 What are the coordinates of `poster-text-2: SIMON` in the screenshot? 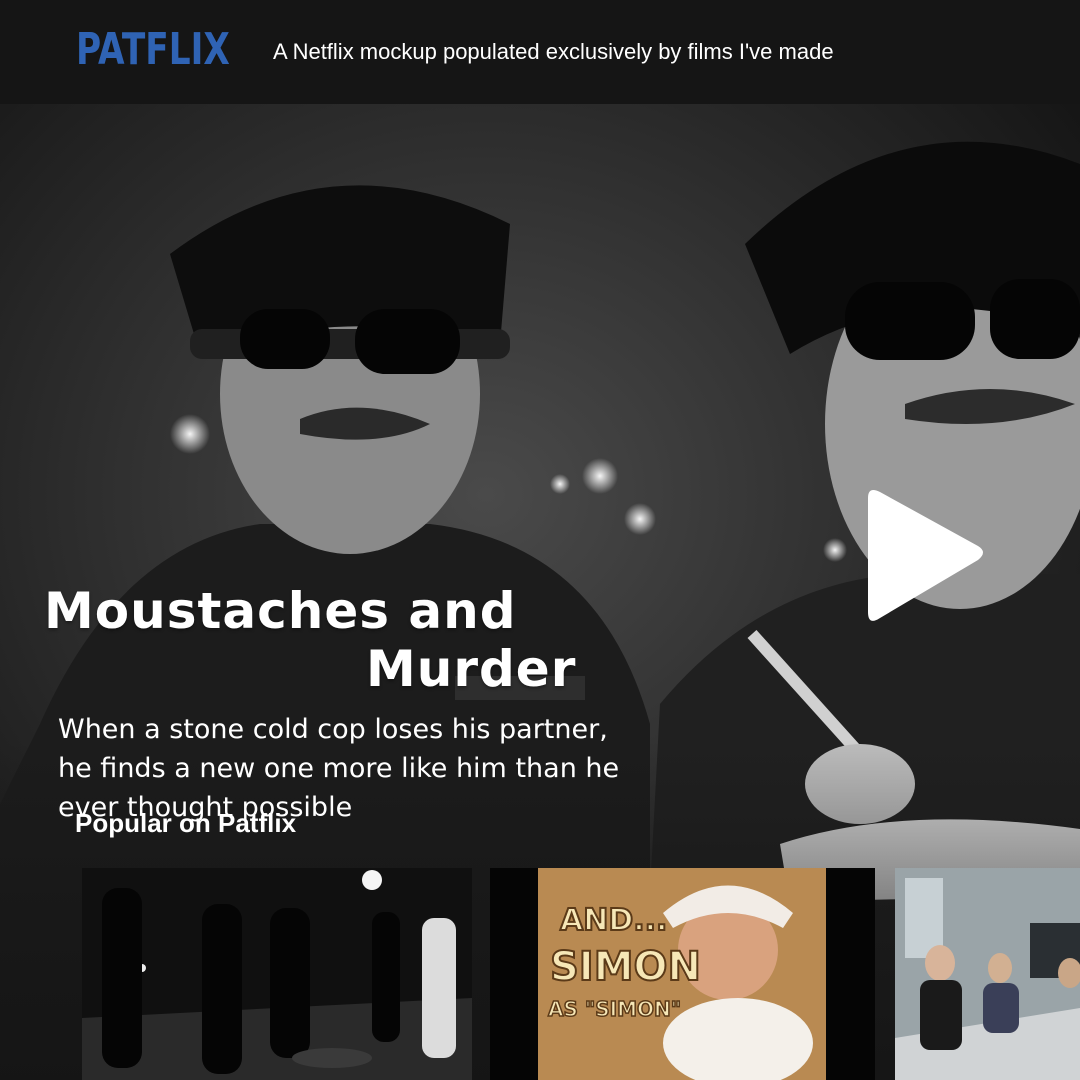 It's located at (625, 967).